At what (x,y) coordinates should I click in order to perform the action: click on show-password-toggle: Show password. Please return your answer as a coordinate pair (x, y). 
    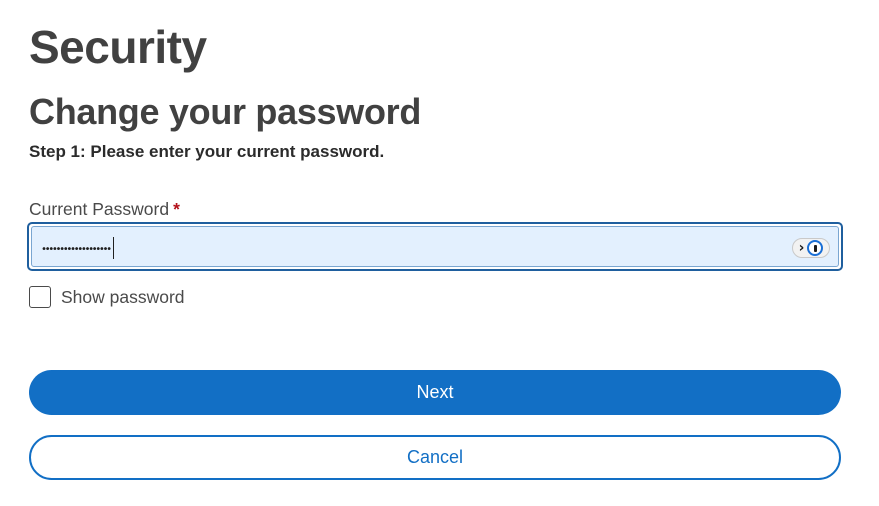
    Looking at the image, I should click on (107, 297).